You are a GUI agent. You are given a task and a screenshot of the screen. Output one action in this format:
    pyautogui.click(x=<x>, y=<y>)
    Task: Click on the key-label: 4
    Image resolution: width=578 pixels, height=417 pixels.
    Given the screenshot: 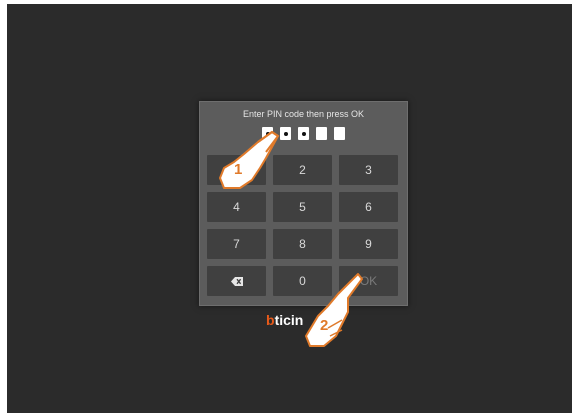 What is the action you would take?
    pyautogui.click(x=236, y=207)
    